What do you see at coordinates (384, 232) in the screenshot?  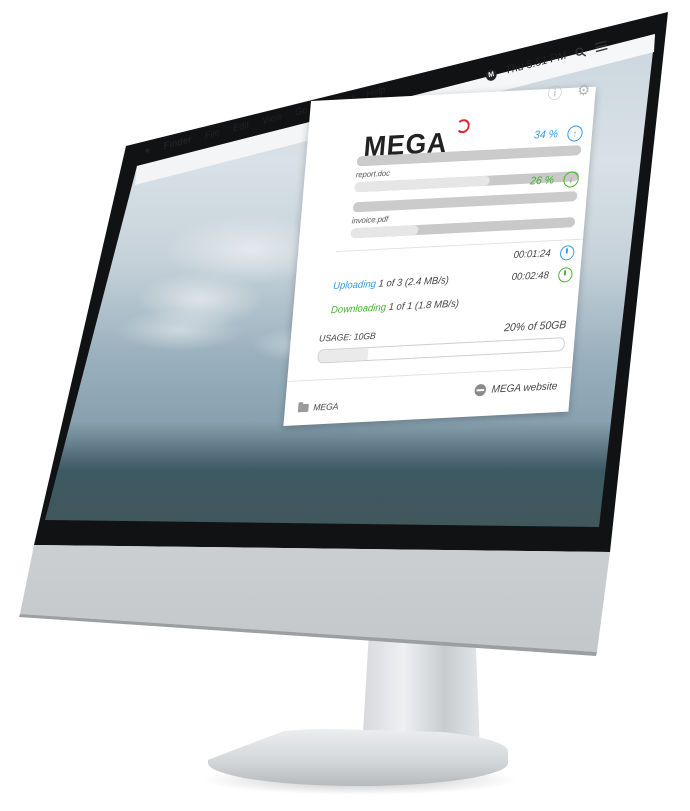 I see `download-file-fill` at bounding box center [384, 232].